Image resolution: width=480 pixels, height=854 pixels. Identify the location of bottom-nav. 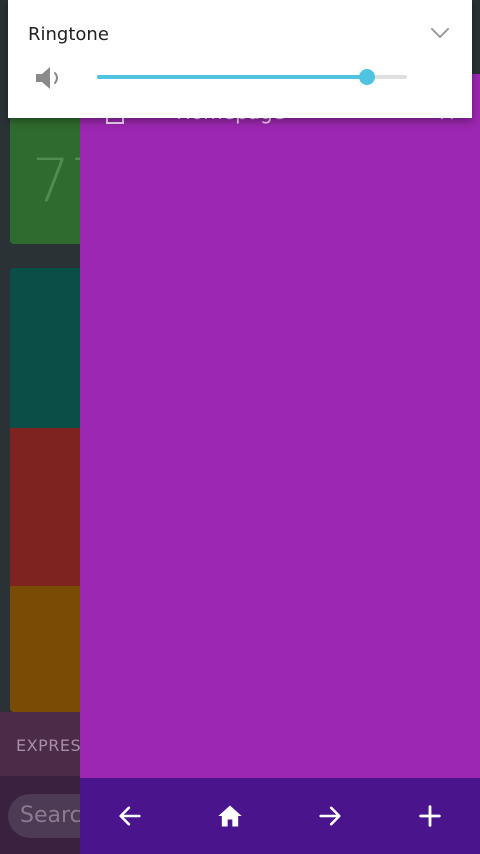
(280, 816).